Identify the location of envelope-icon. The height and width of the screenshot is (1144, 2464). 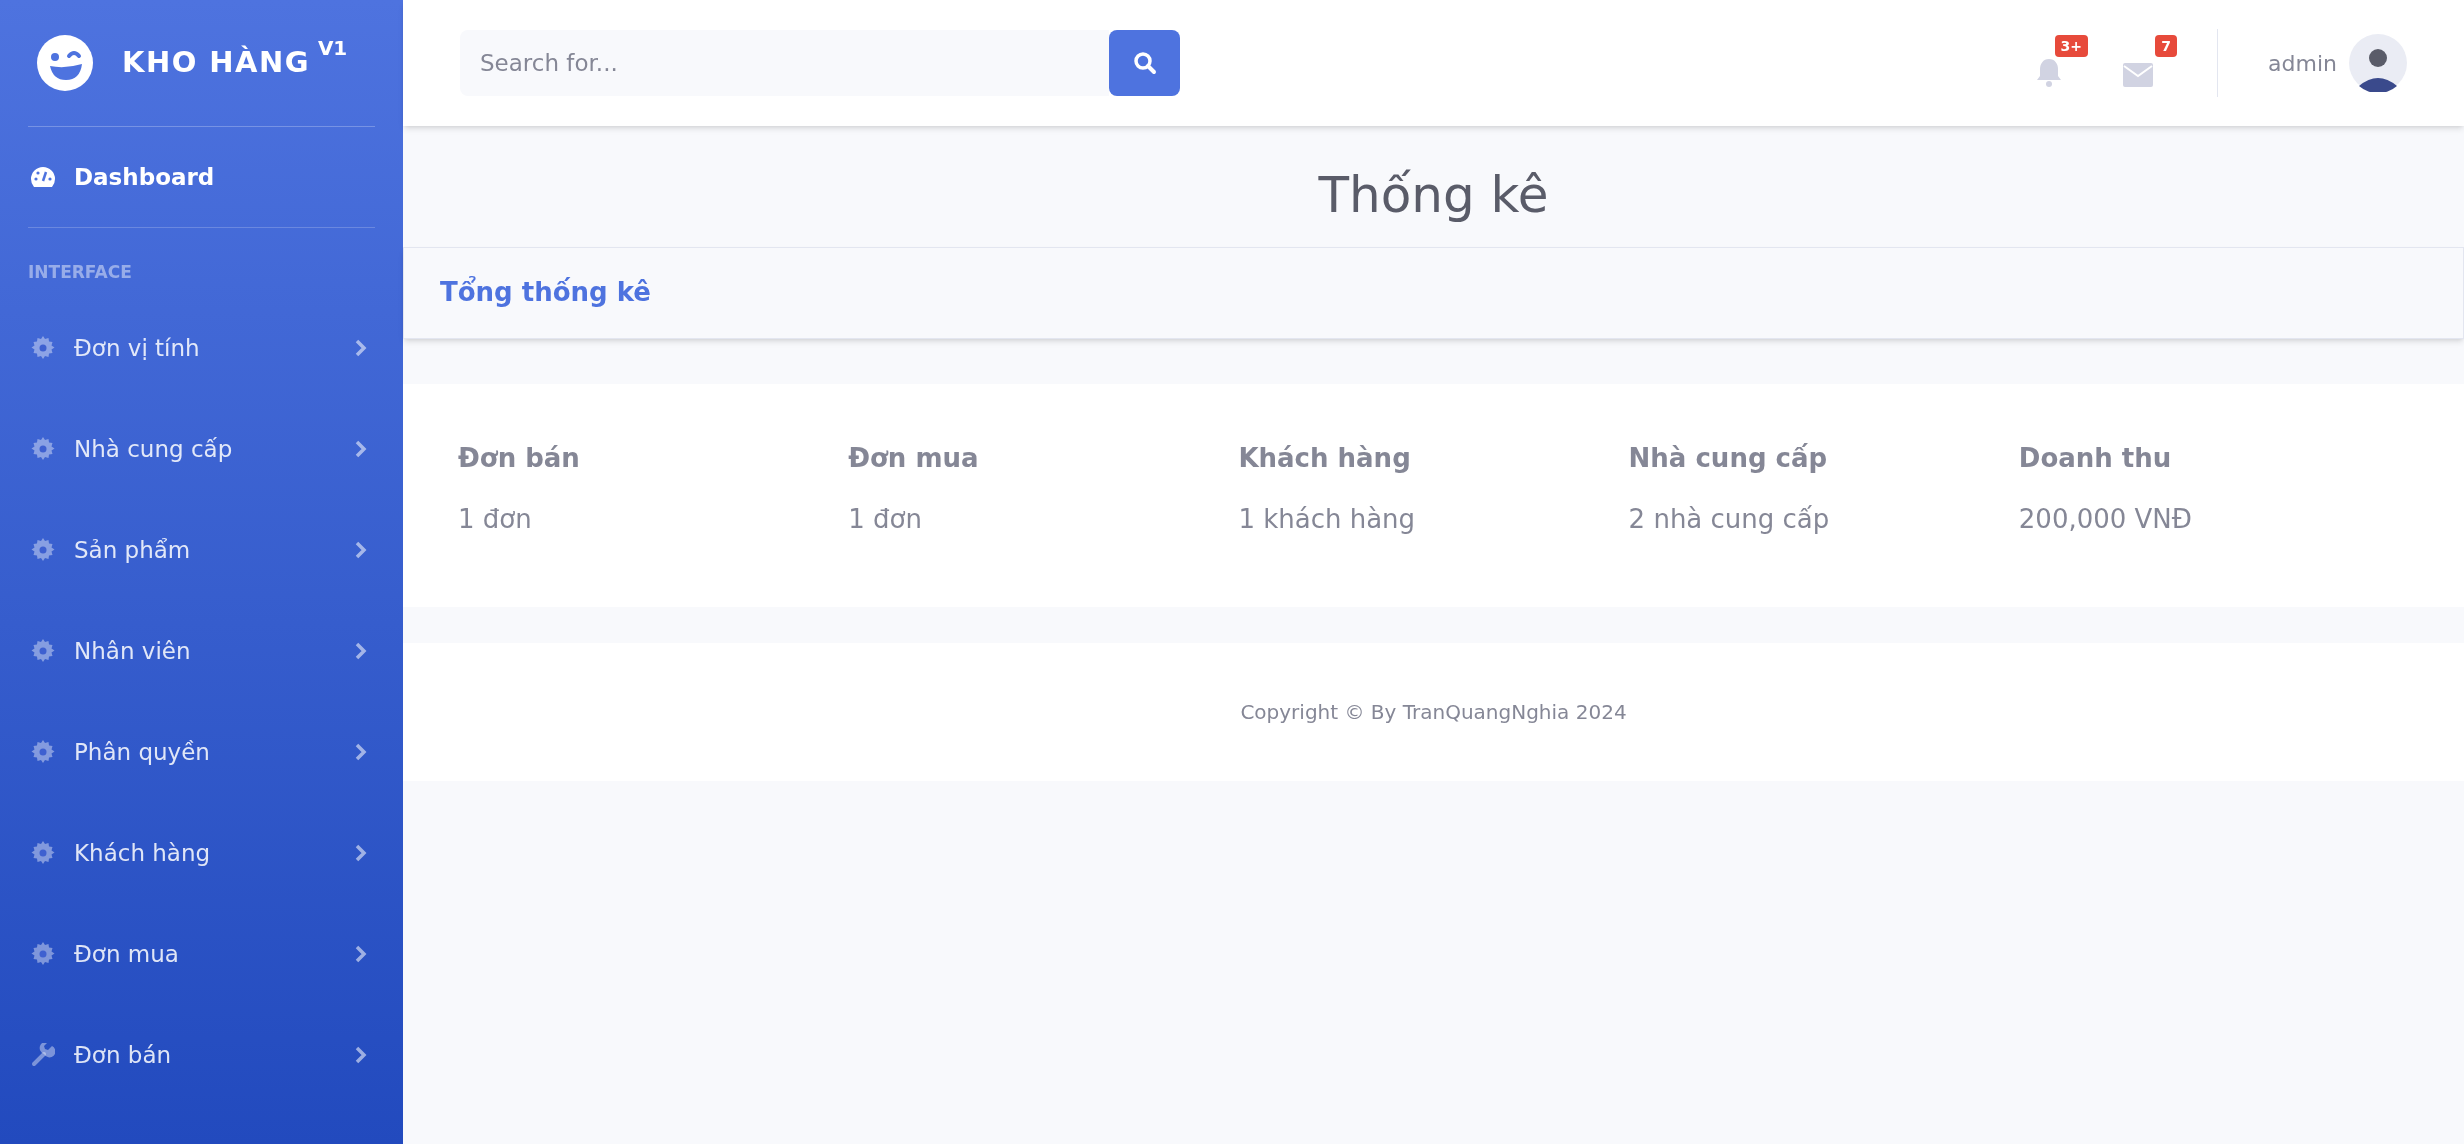
(2138, 75).